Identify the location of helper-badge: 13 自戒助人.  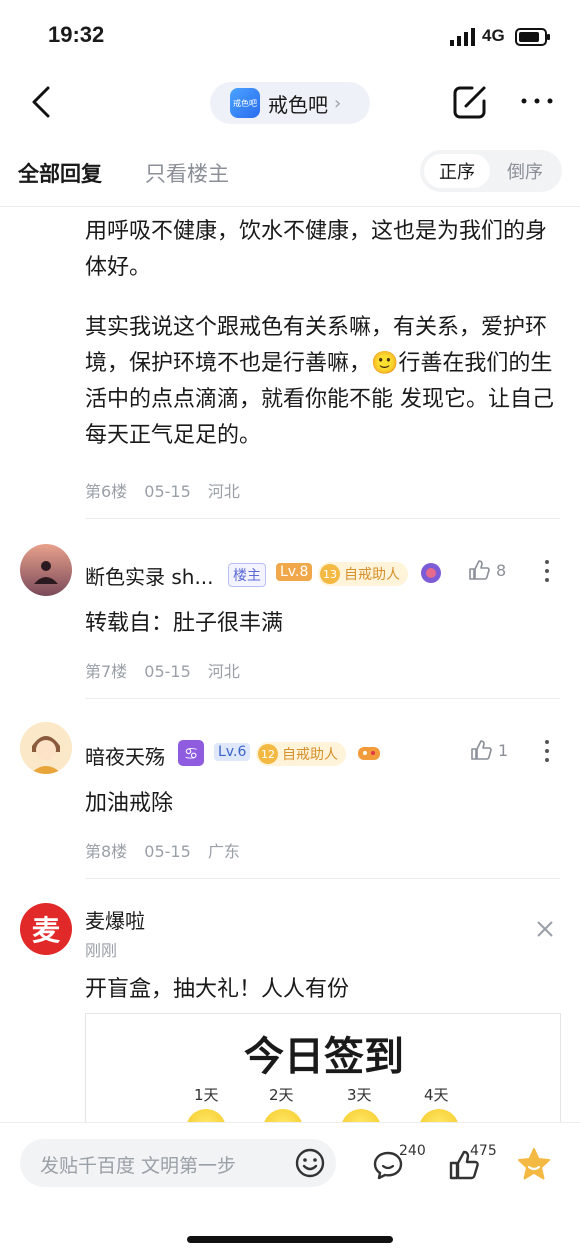
(363, 574).